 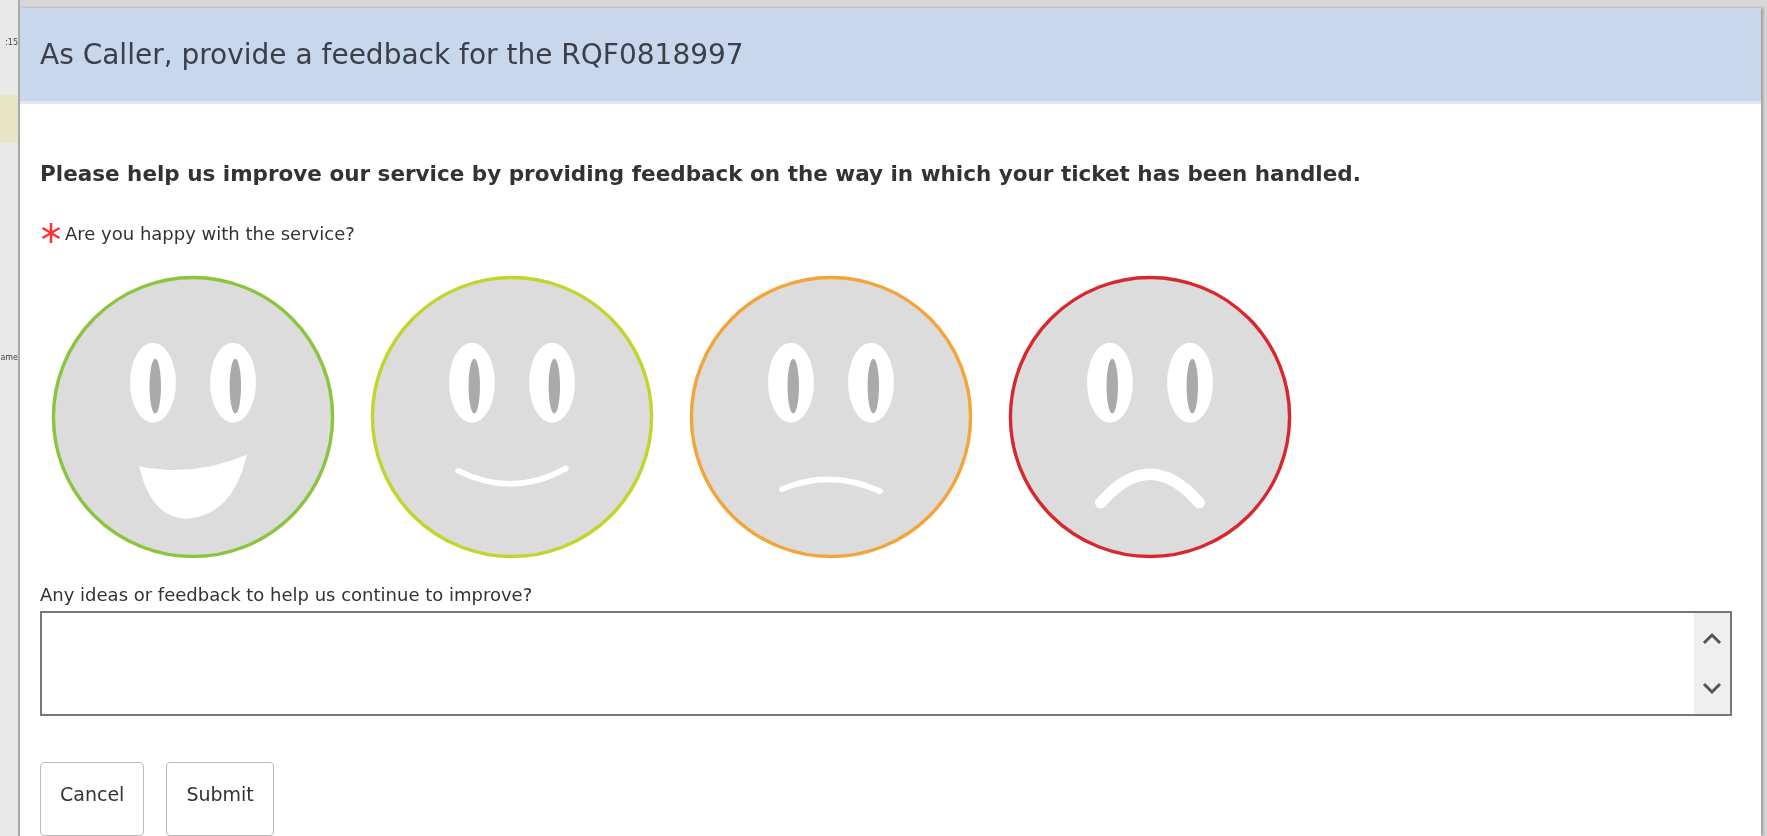 What do you see at coordinates (92, 799) in the screenshot?
I see `cancel-button: Cancel` at bounding box center [92, 799].